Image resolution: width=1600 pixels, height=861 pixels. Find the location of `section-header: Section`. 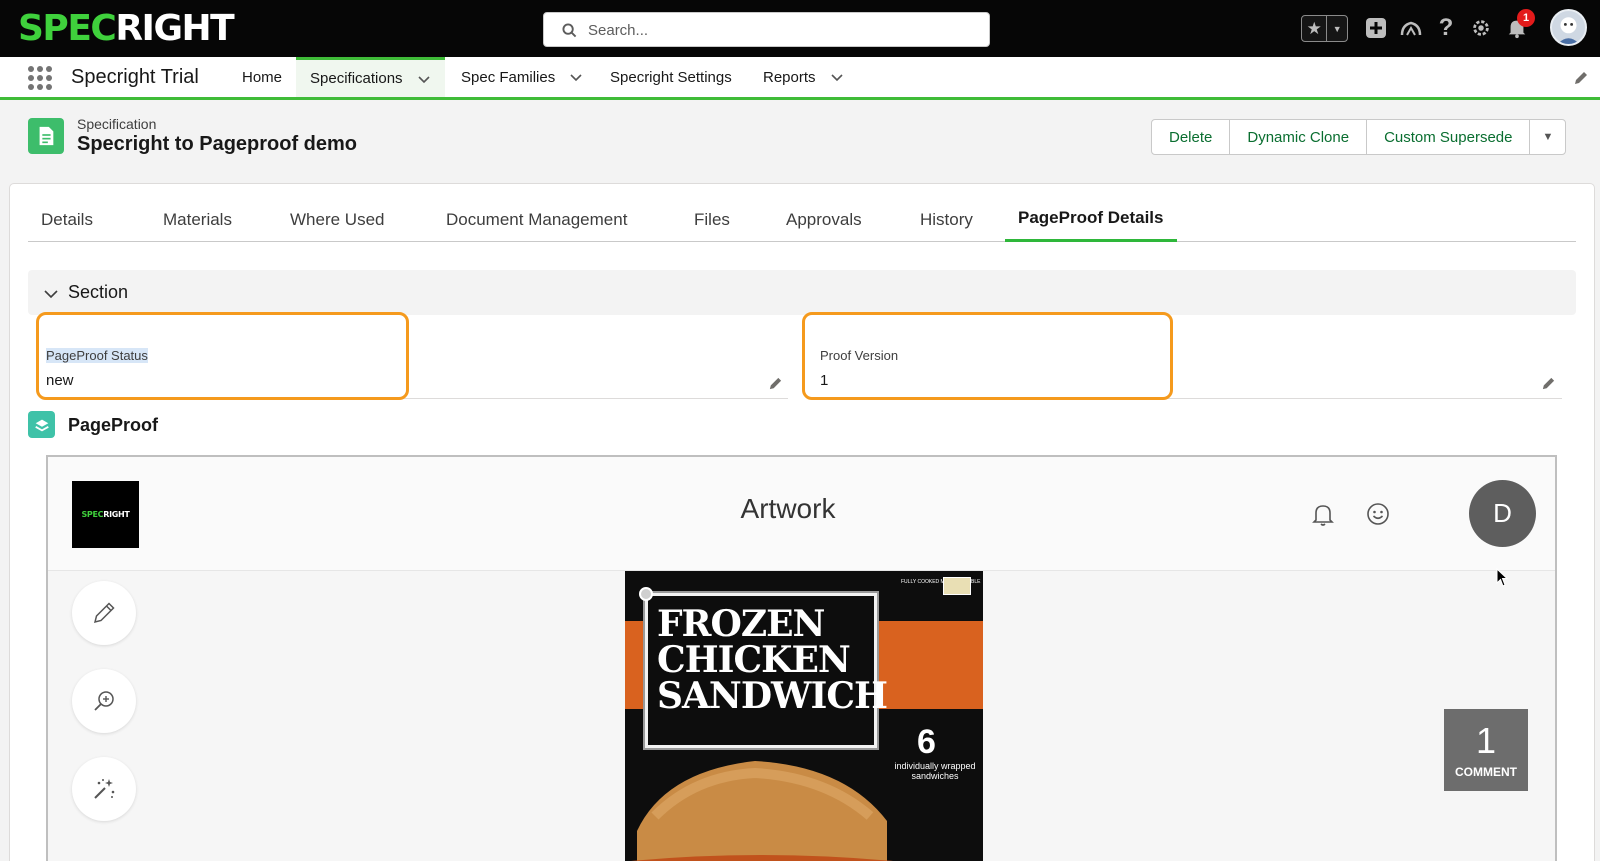

section-header: Section is located at coordinates (802, 292).